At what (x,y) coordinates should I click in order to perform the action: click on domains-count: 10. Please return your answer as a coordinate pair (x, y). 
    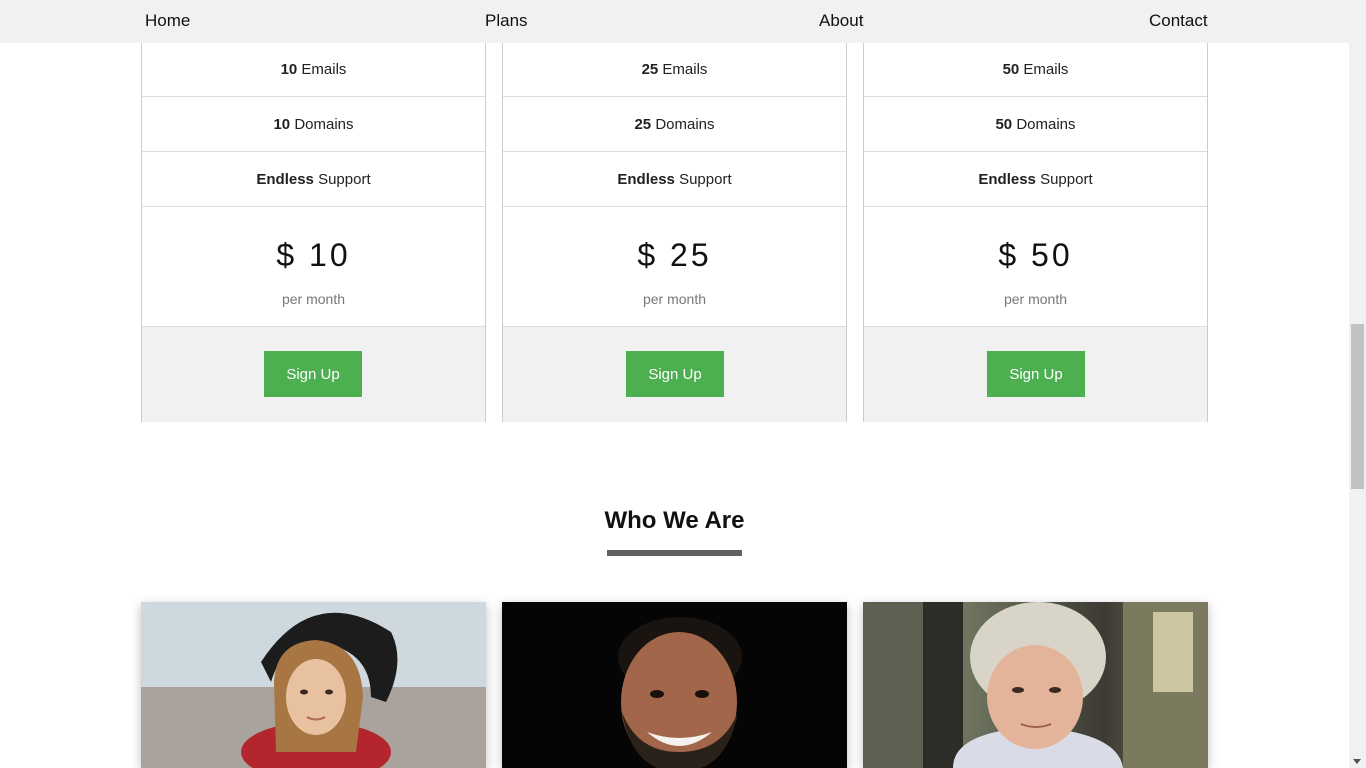
    Looking at the image, I should click on (282, 124).